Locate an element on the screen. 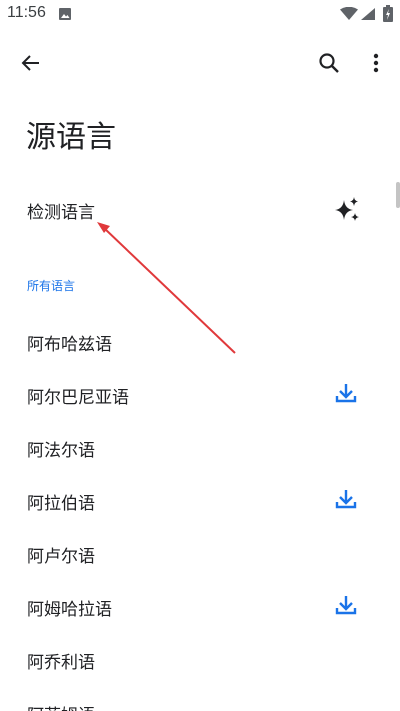 The image size is (400, 711). language-label: 阿卢尔语 is located at coordinates (61, 557).